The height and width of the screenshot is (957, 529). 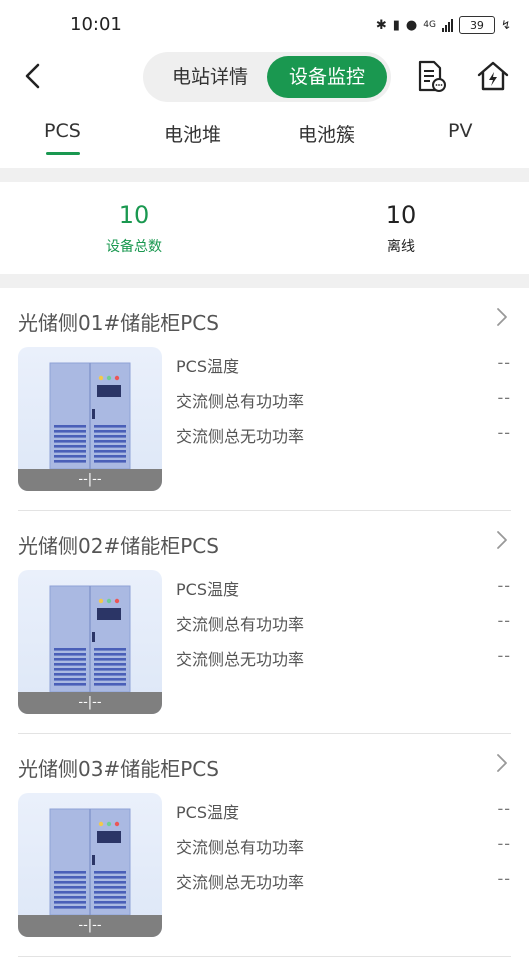 What do you see at coordinates (401, 247) in the screenshot?
I see `offline-label: 离线` at bounding box center [401, 247].